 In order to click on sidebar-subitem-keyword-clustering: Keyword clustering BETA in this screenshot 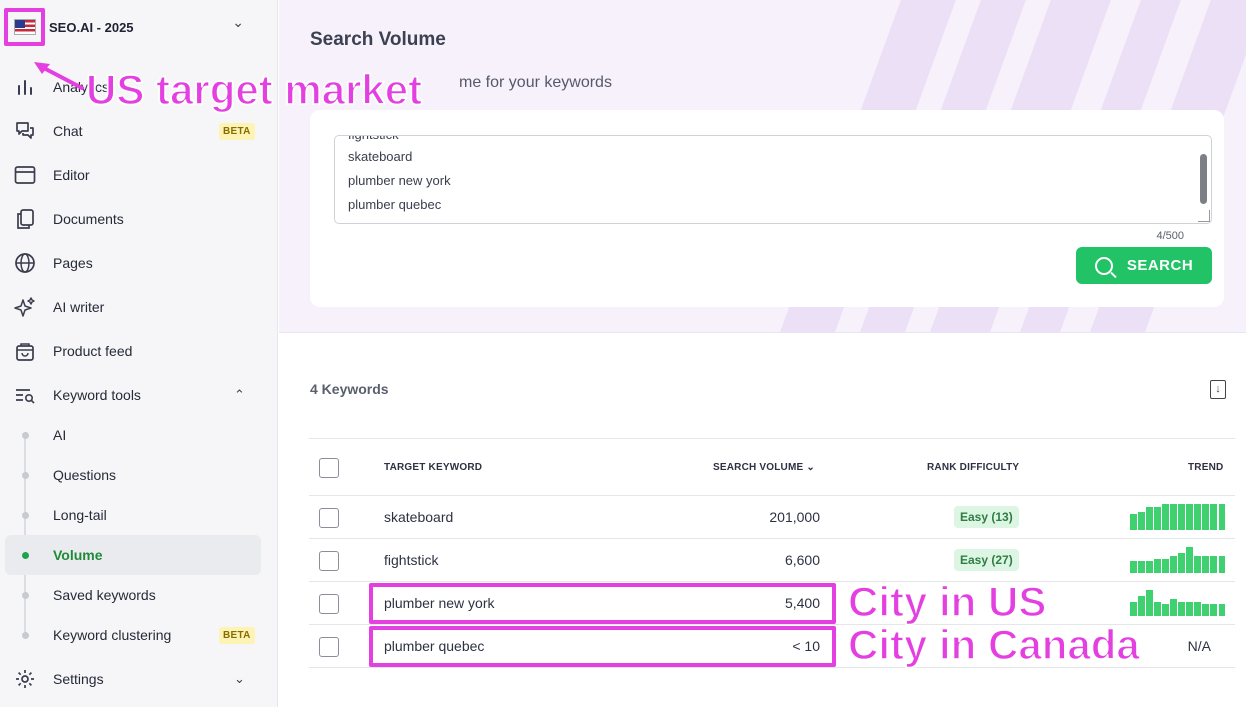, I will do `click(139, 635)`.